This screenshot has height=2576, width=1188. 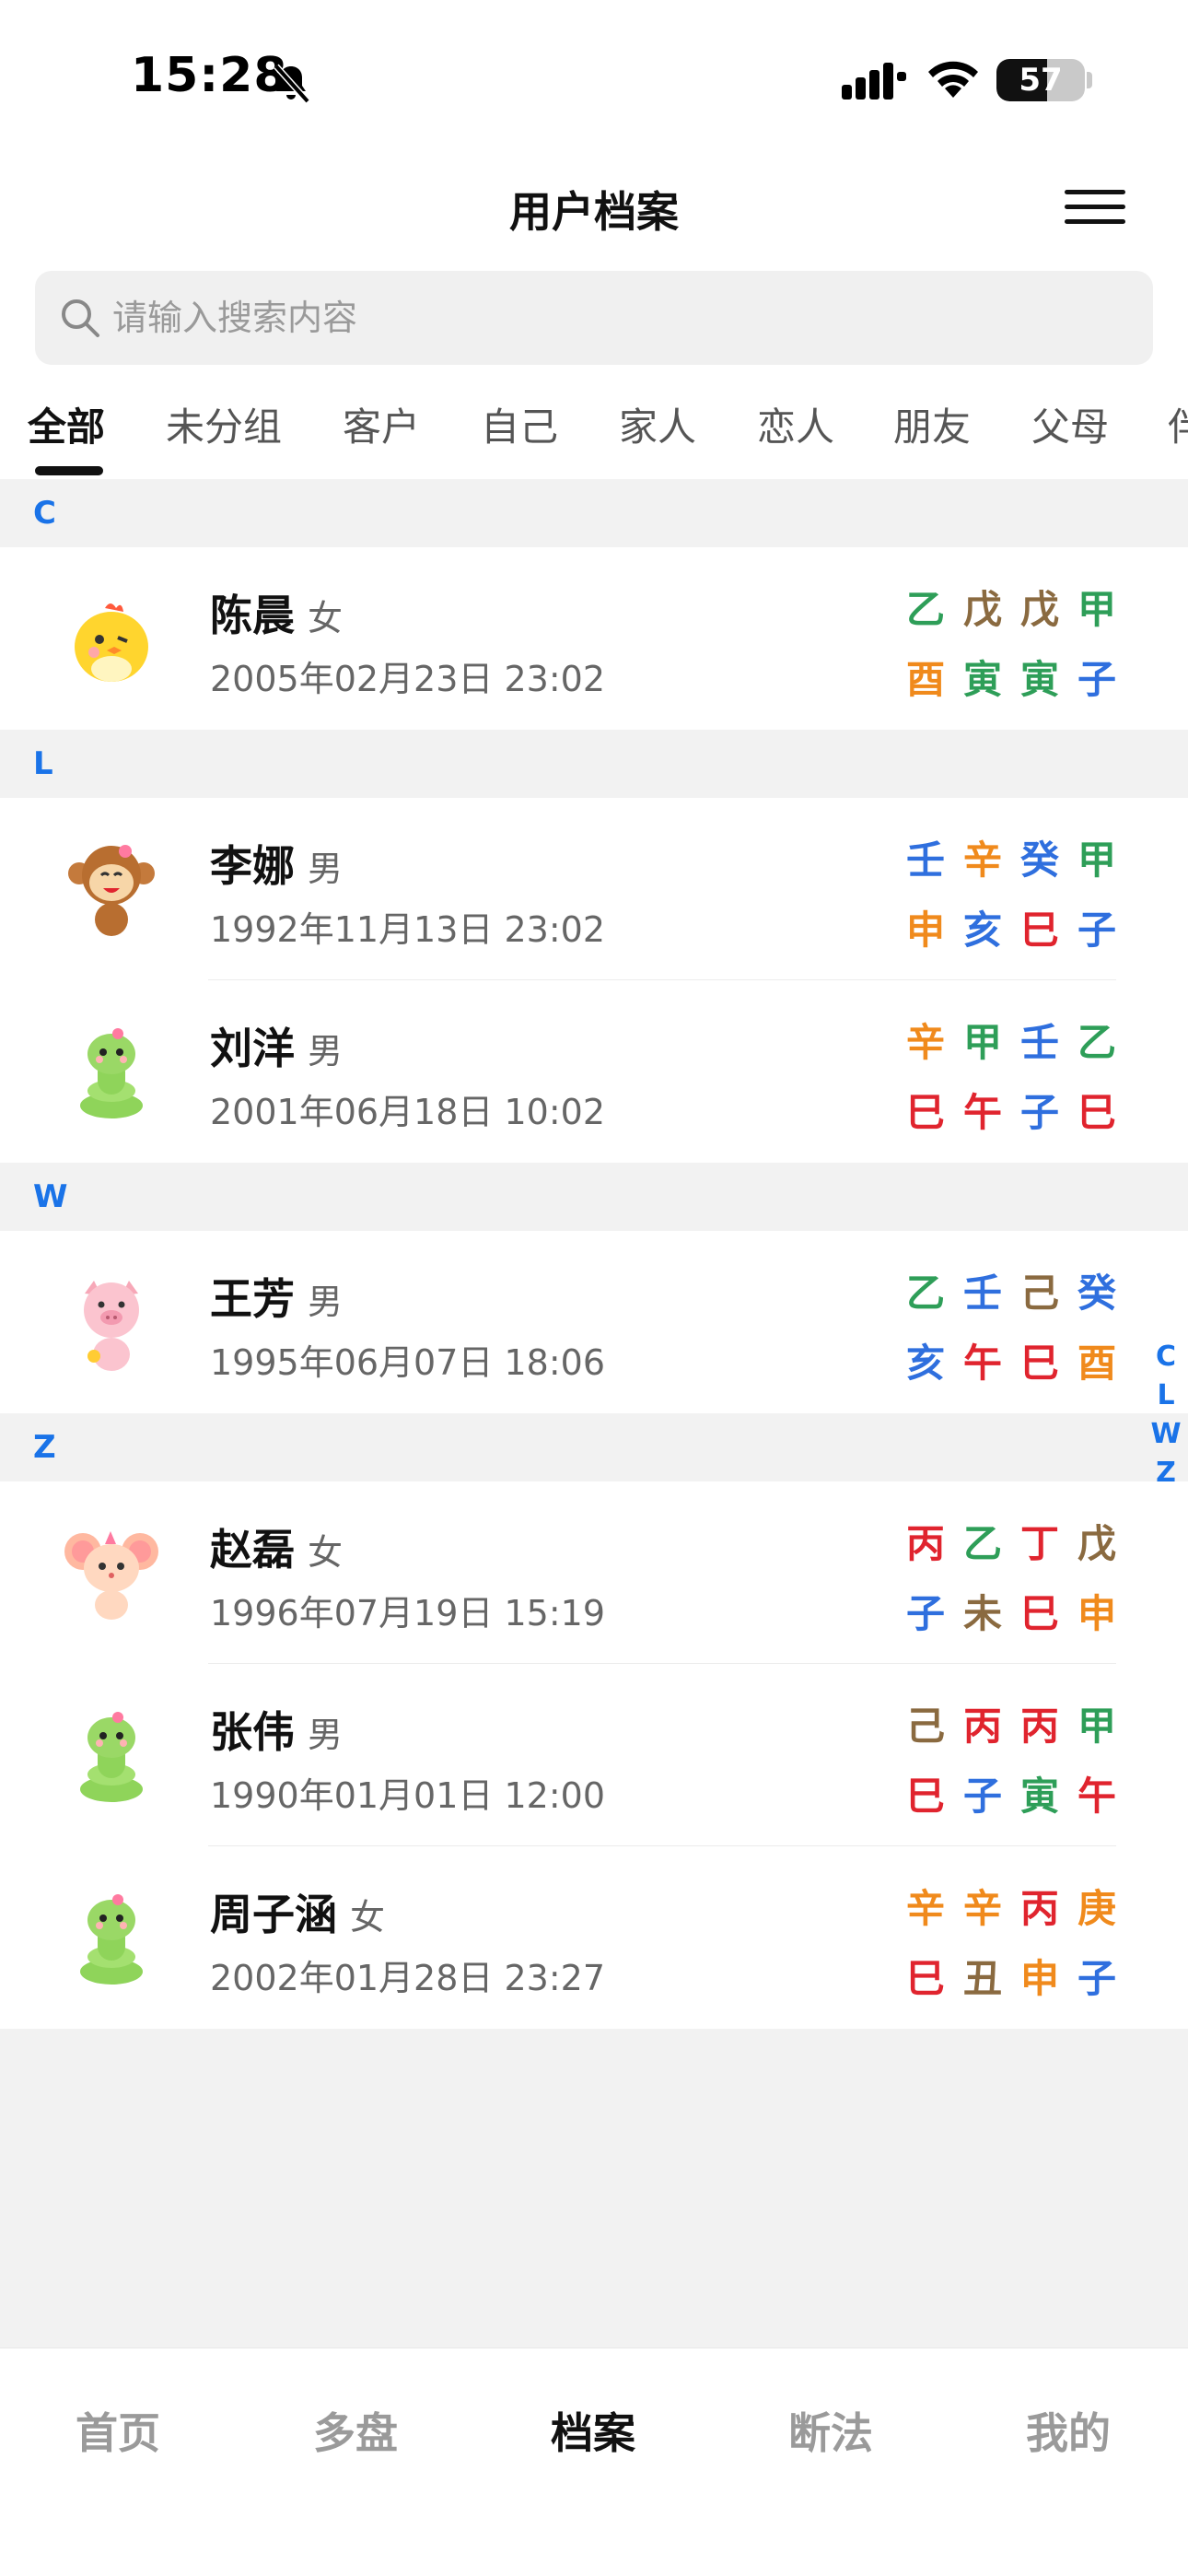 What do you see at coordinates (1165, 1473) in the screenshot?
I see `index-letter-z: Z` at bounding box center [1165, 1473].